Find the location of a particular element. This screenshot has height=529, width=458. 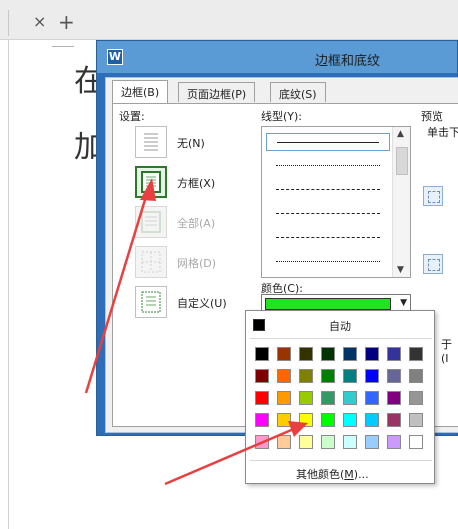

auto-color-label: 自动 is located at coordinates (340, 326).